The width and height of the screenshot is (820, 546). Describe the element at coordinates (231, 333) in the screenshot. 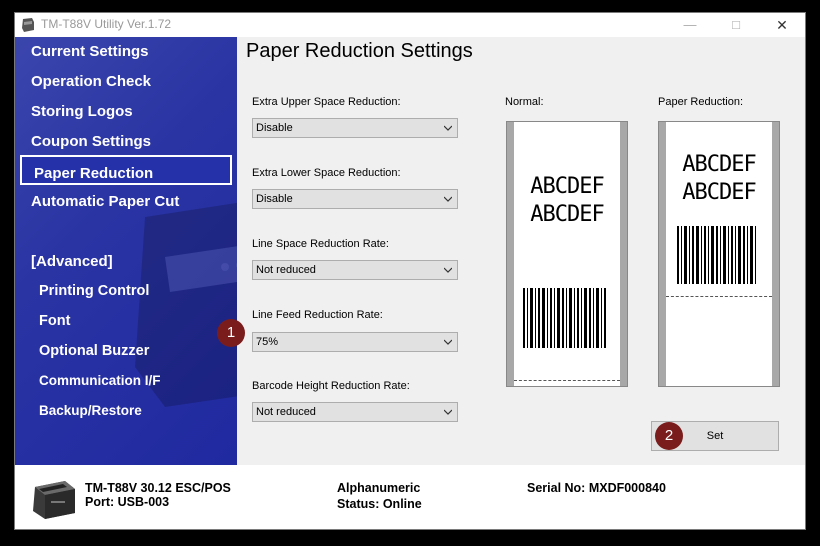

I see `callout-badge-1: 1` at that location.